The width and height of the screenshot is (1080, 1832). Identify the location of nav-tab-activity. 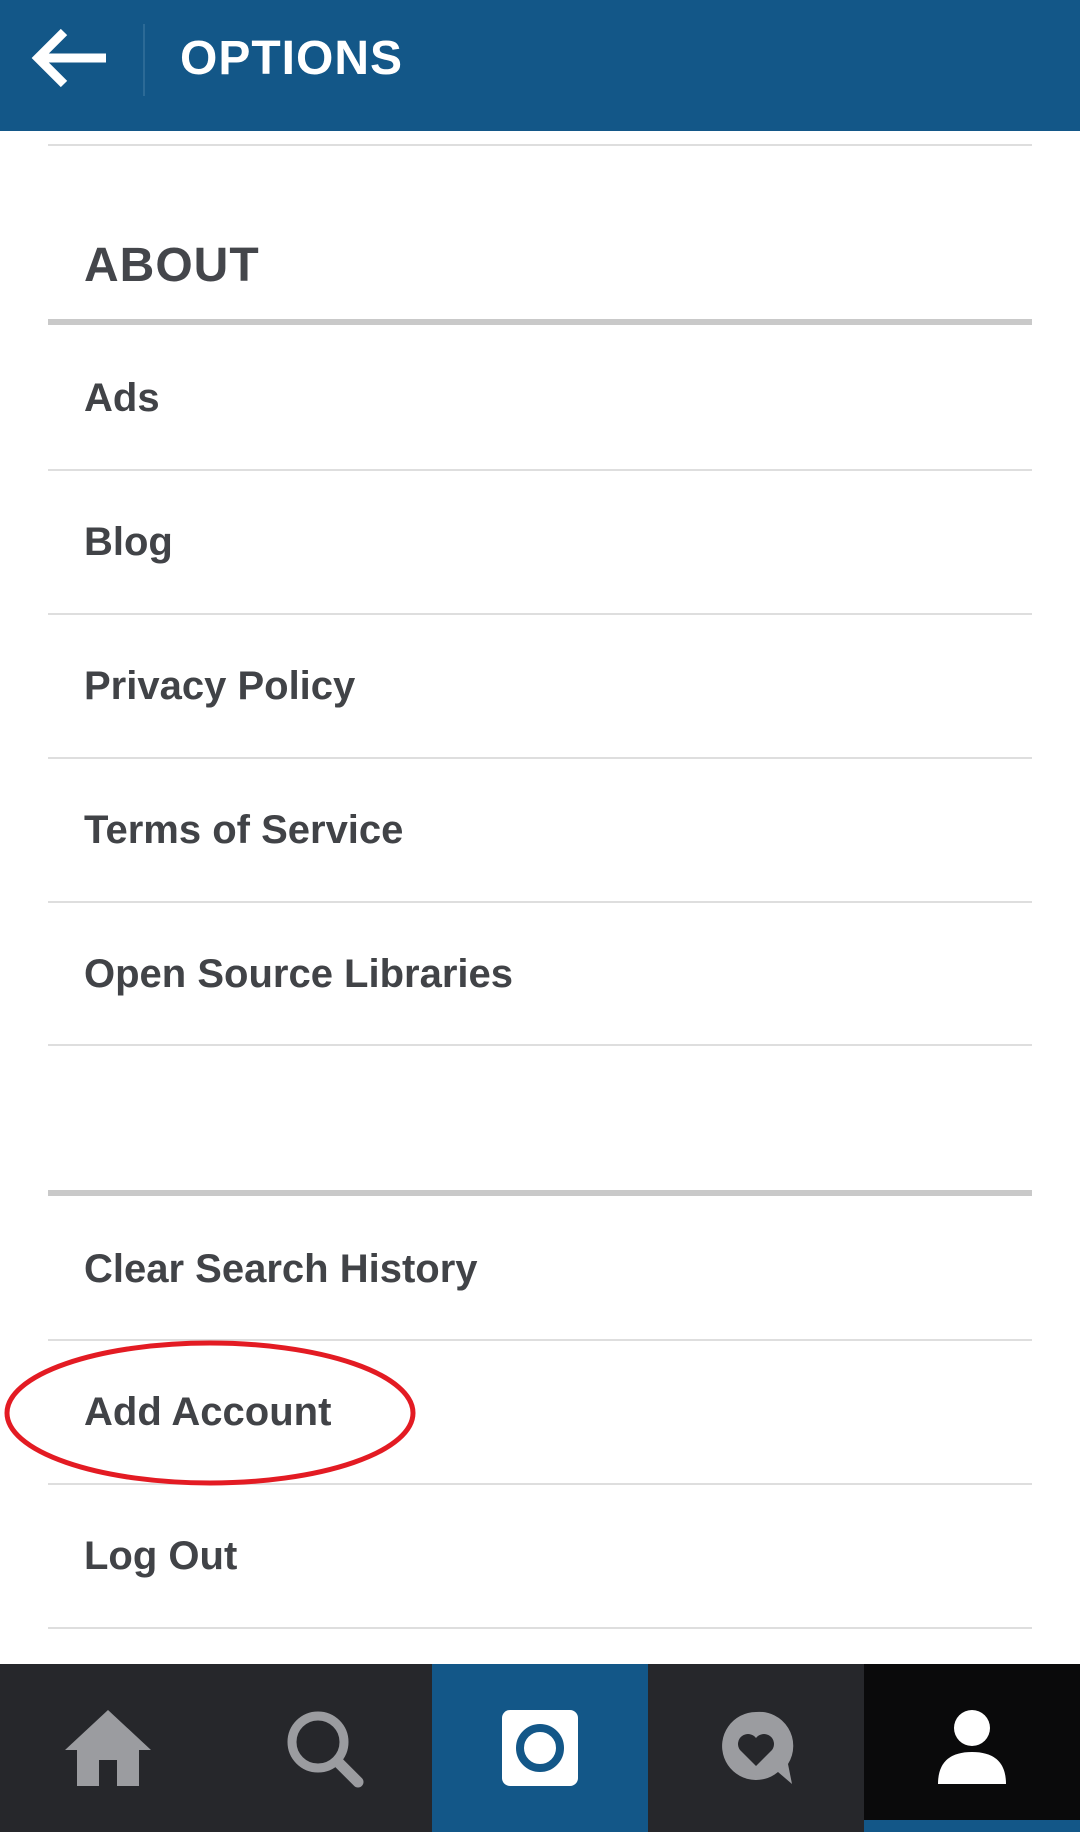
(756, 1748).